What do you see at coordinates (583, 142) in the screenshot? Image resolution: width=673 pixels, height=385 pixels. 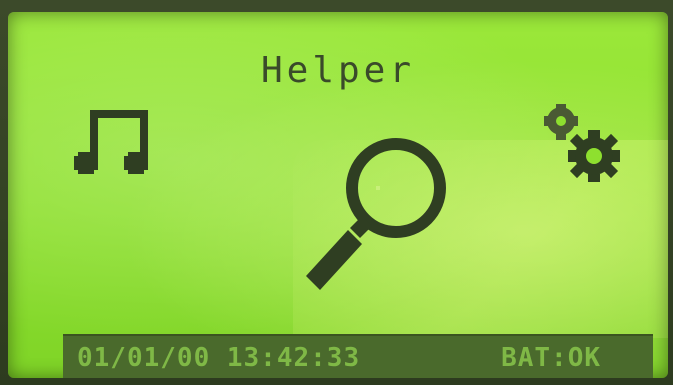 I see `gears-icon` at bounding box center [583, 142].